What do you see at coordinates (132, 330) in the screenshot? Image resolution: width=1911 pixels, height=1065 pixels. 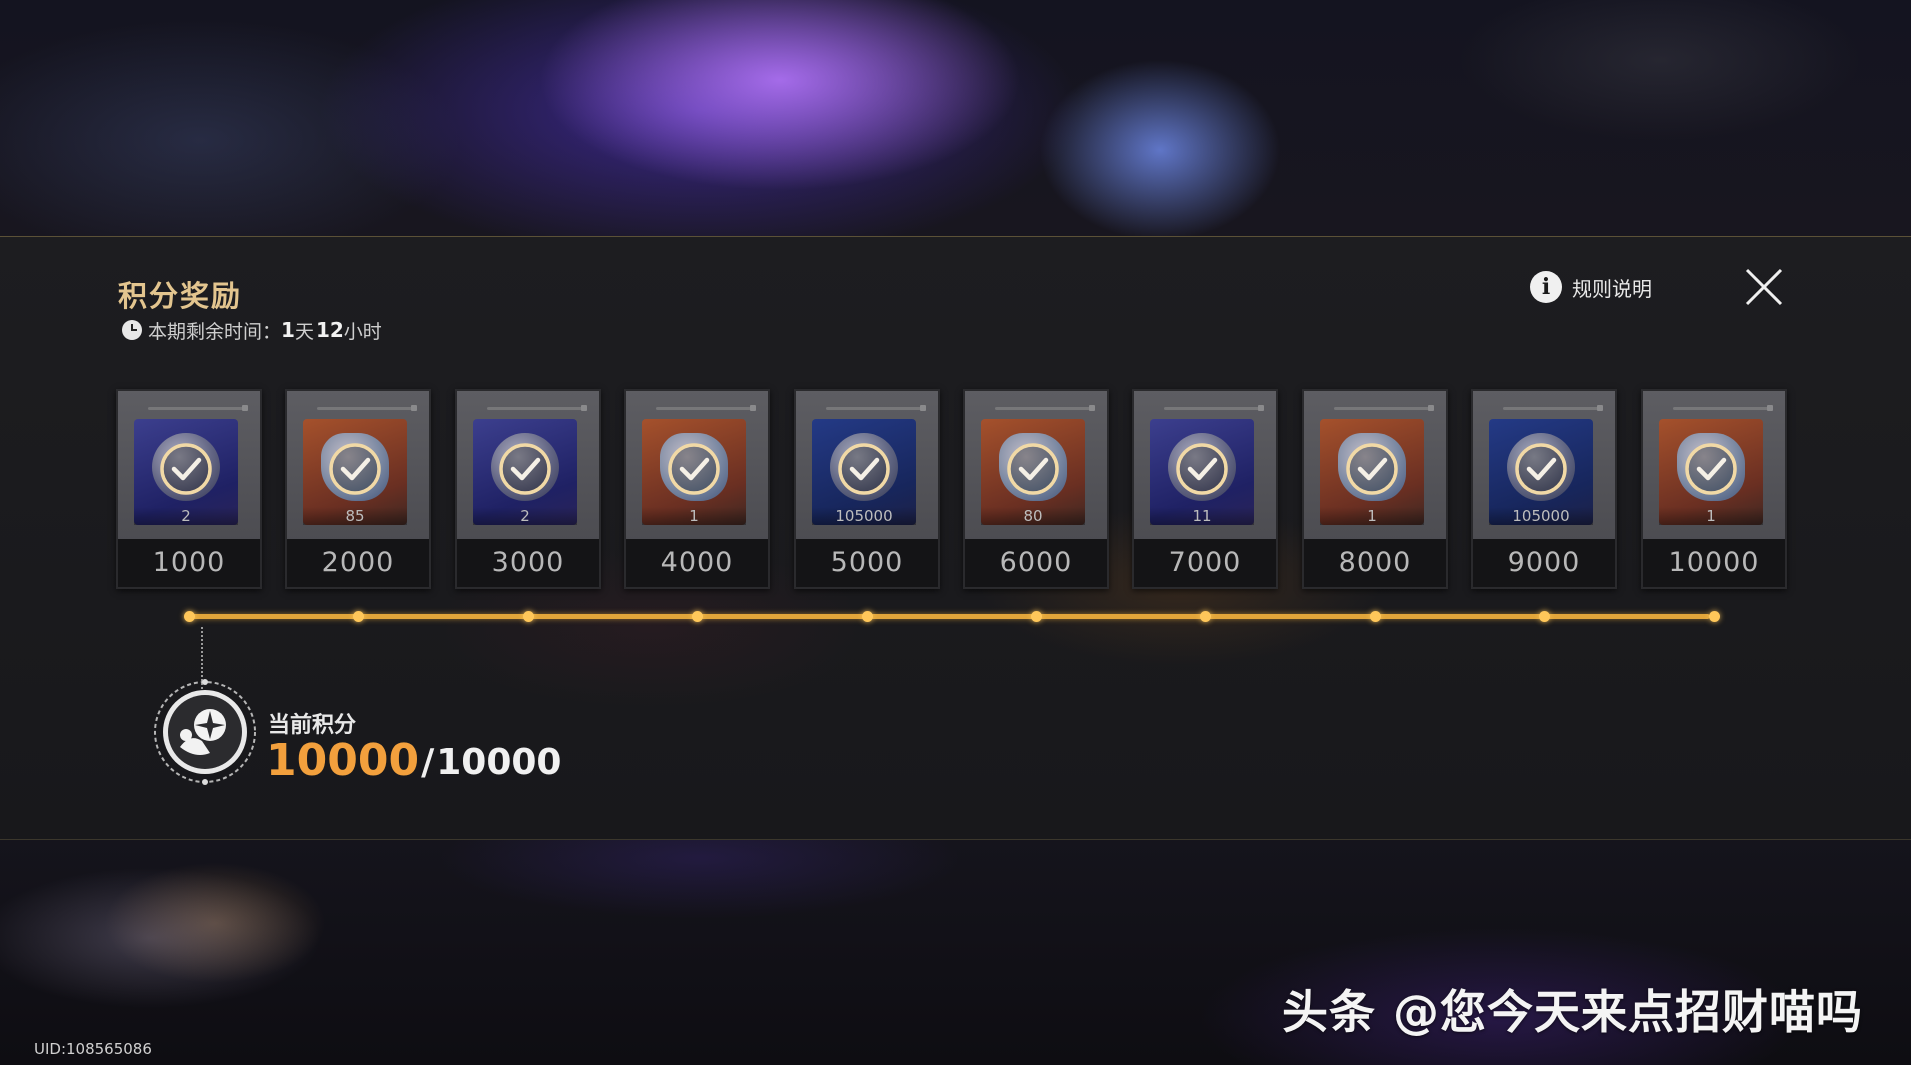 I see `clock-icon` at bounding box center [132, 330].